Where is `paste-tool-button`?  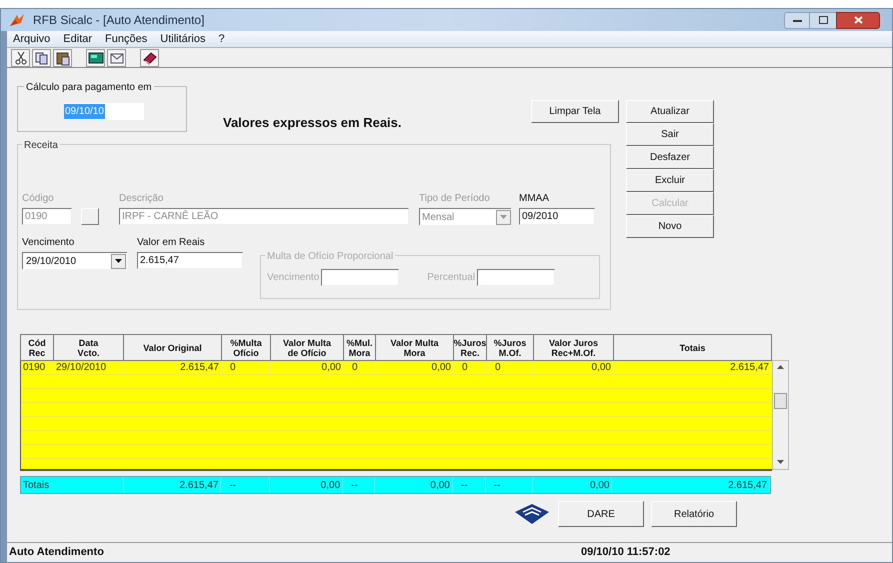
paste-tool-button is located at coordinates (62, 57).